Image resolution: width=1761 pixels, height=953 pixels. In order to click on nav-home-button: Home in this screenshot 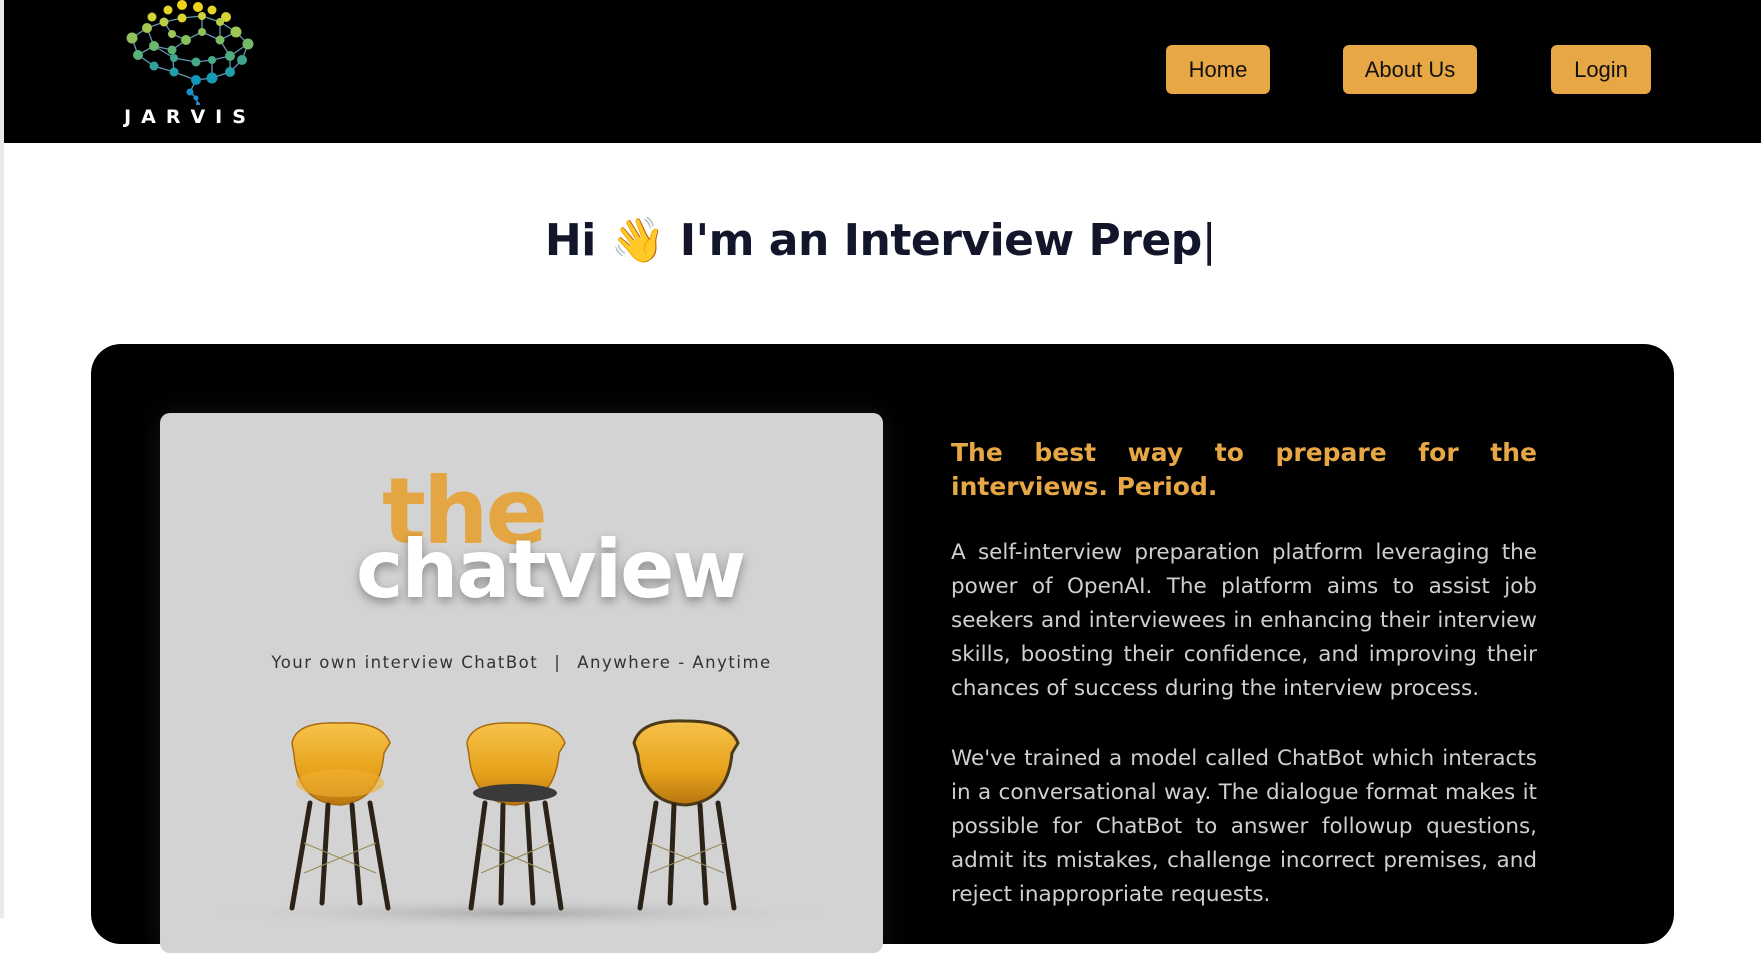, I will do `click(1218, 69)`.